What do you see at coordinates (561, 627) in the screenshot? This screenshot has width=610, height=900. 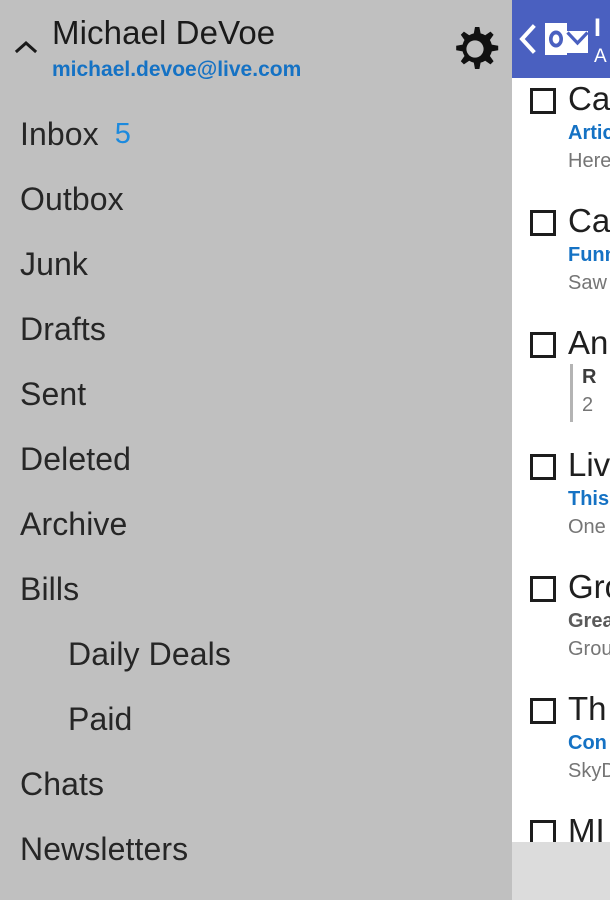 I see `list-item: Gro Grea Grou` at bounding box center [561, 627].